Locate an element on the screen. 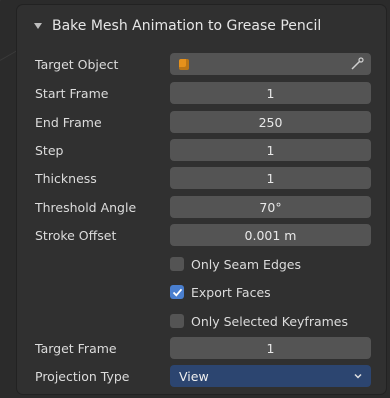  only-selected-keyframes-checkbox is located at coordinates (177, 321).